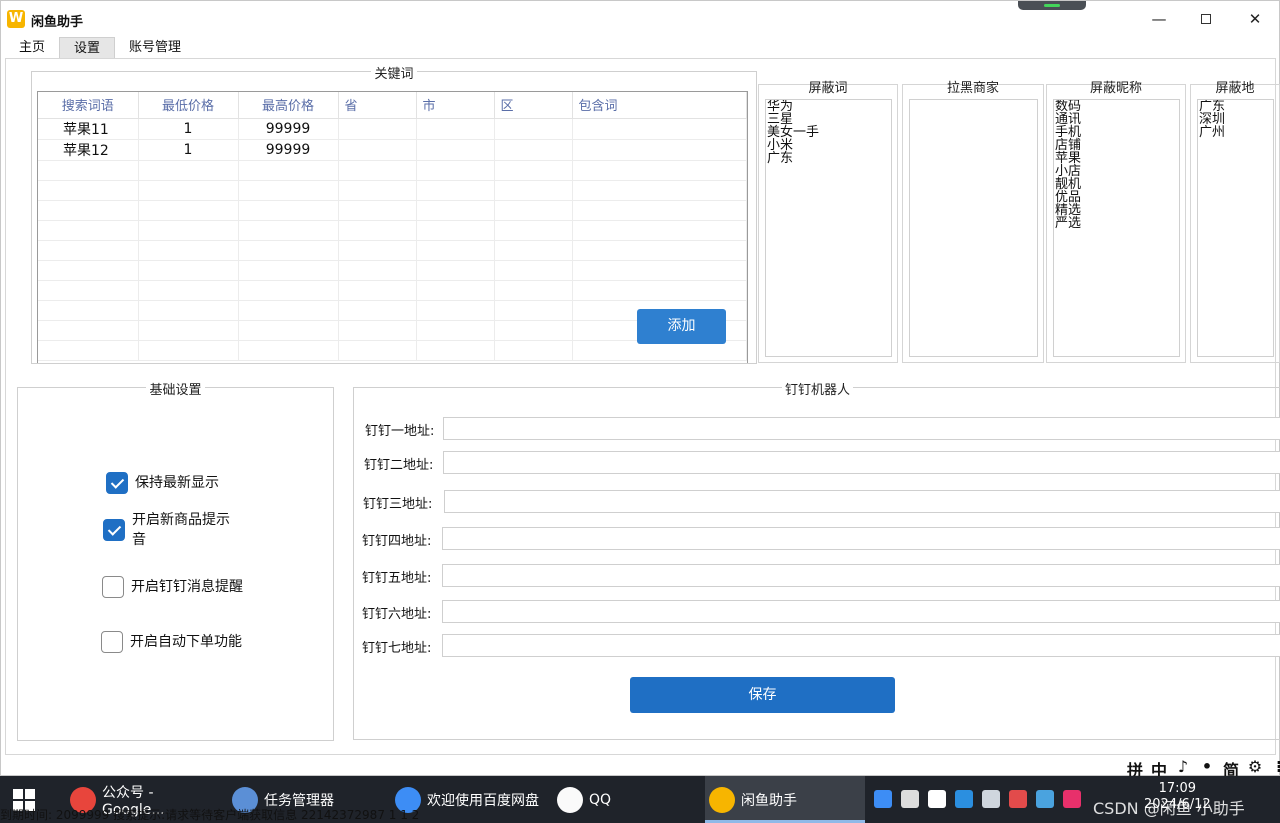 Image resolution: width=1280 pixels, height=823 pixels. Describe the element at coordinates (681, 326) in the screenshot. I see `add-keyword-button: 添加` at that location.